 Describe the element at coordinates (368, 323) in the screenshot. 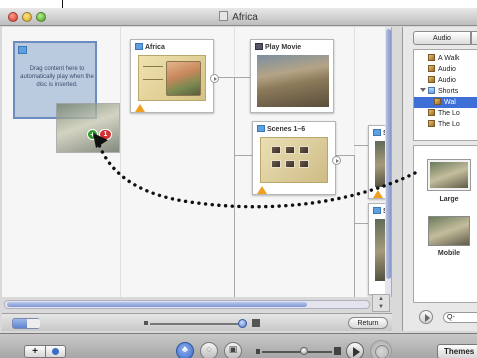

I see `return-button: Return` at that location.